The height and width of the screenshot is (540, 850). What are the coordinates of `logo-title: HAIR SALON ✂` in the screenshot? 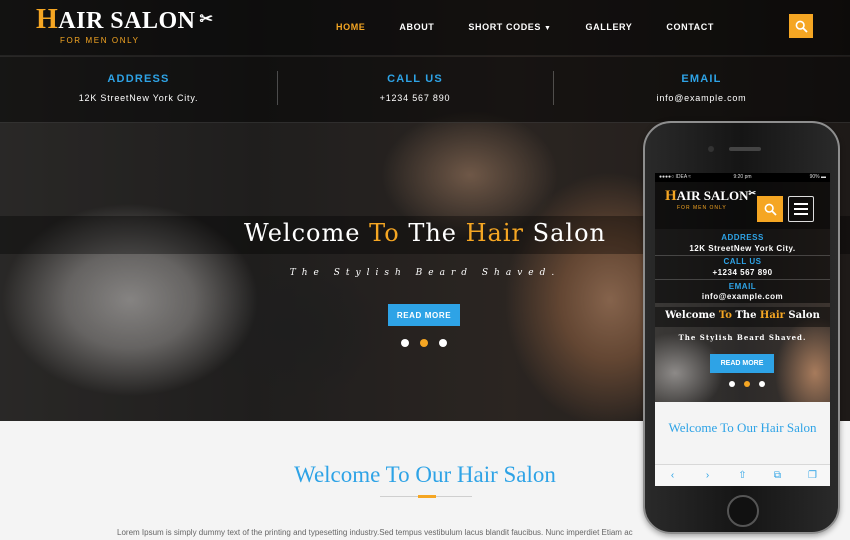 It's located at (124, 20).